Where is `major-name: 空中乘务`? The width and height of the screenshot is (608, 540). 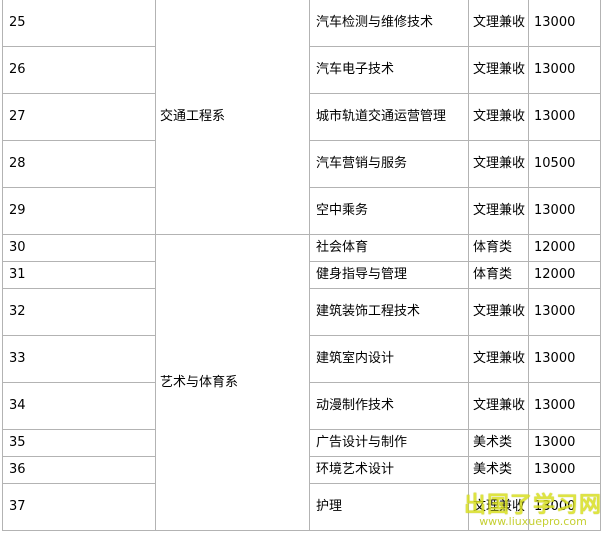
major-name: 空中乘务 is located at coordinates (389, 211).